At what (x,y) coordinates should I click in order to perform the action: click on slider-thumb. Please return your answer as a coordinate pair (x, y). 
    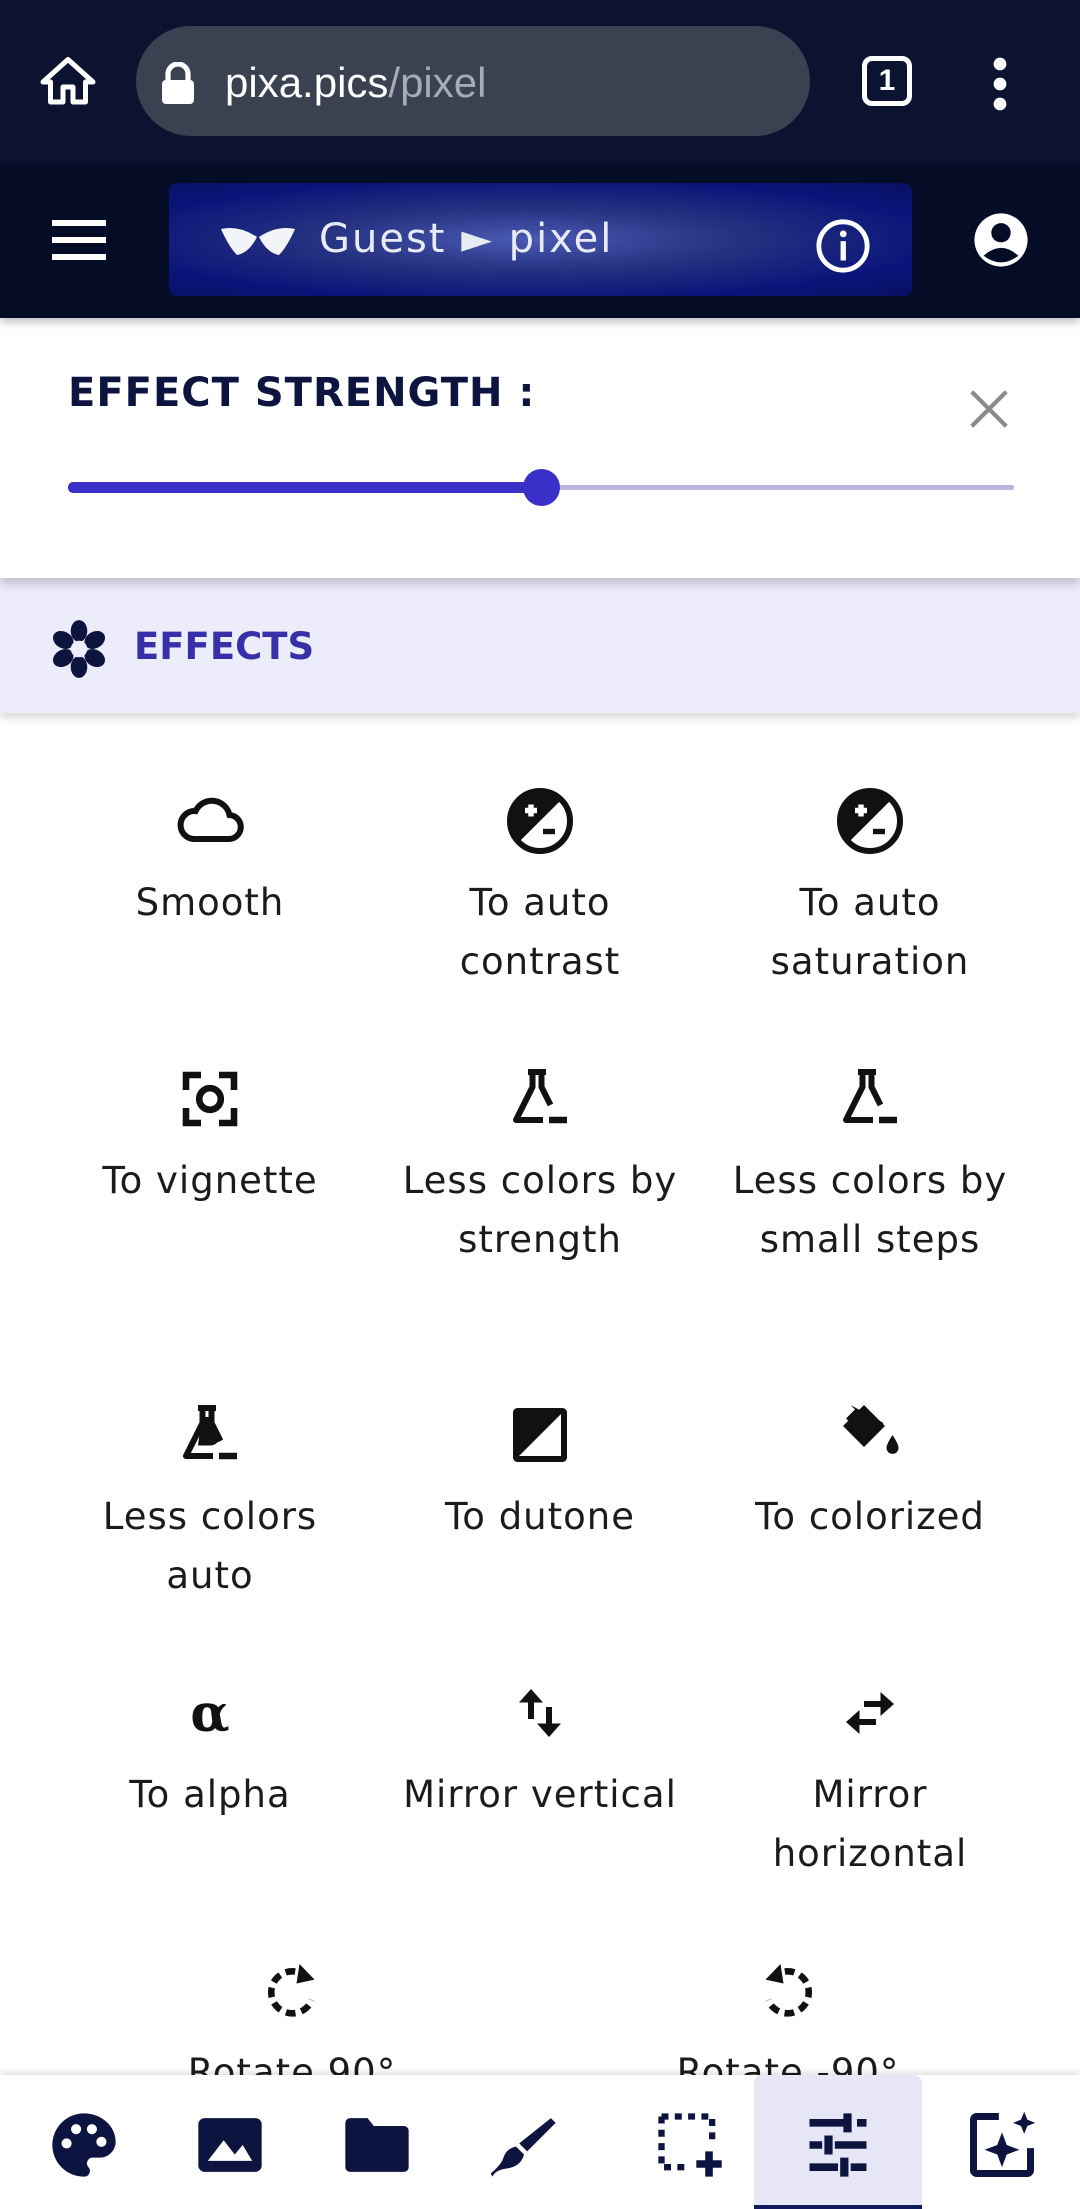
    Looking at the image, I should click on (541, 487).